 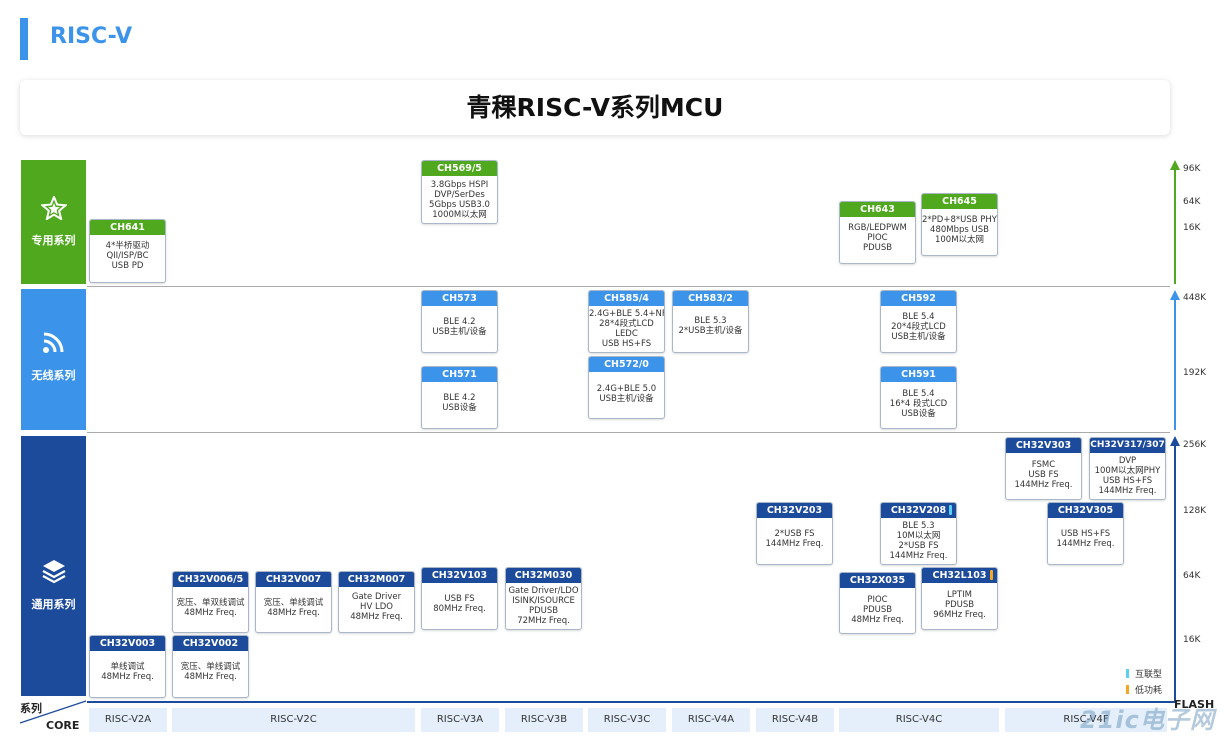 I want to click on chip-name: CH572/0, so click(x=626, y=364).